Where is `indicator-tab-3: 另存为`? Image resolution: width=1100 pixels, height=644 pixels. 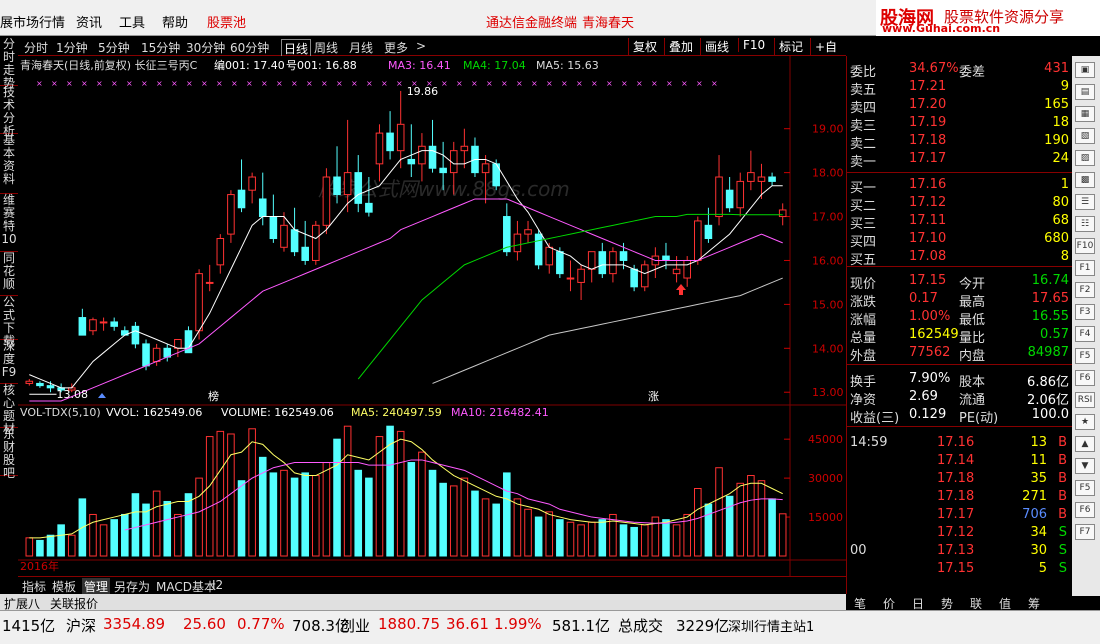 indicator-tab-3: 另存为 is located at coordinates (132, 586).